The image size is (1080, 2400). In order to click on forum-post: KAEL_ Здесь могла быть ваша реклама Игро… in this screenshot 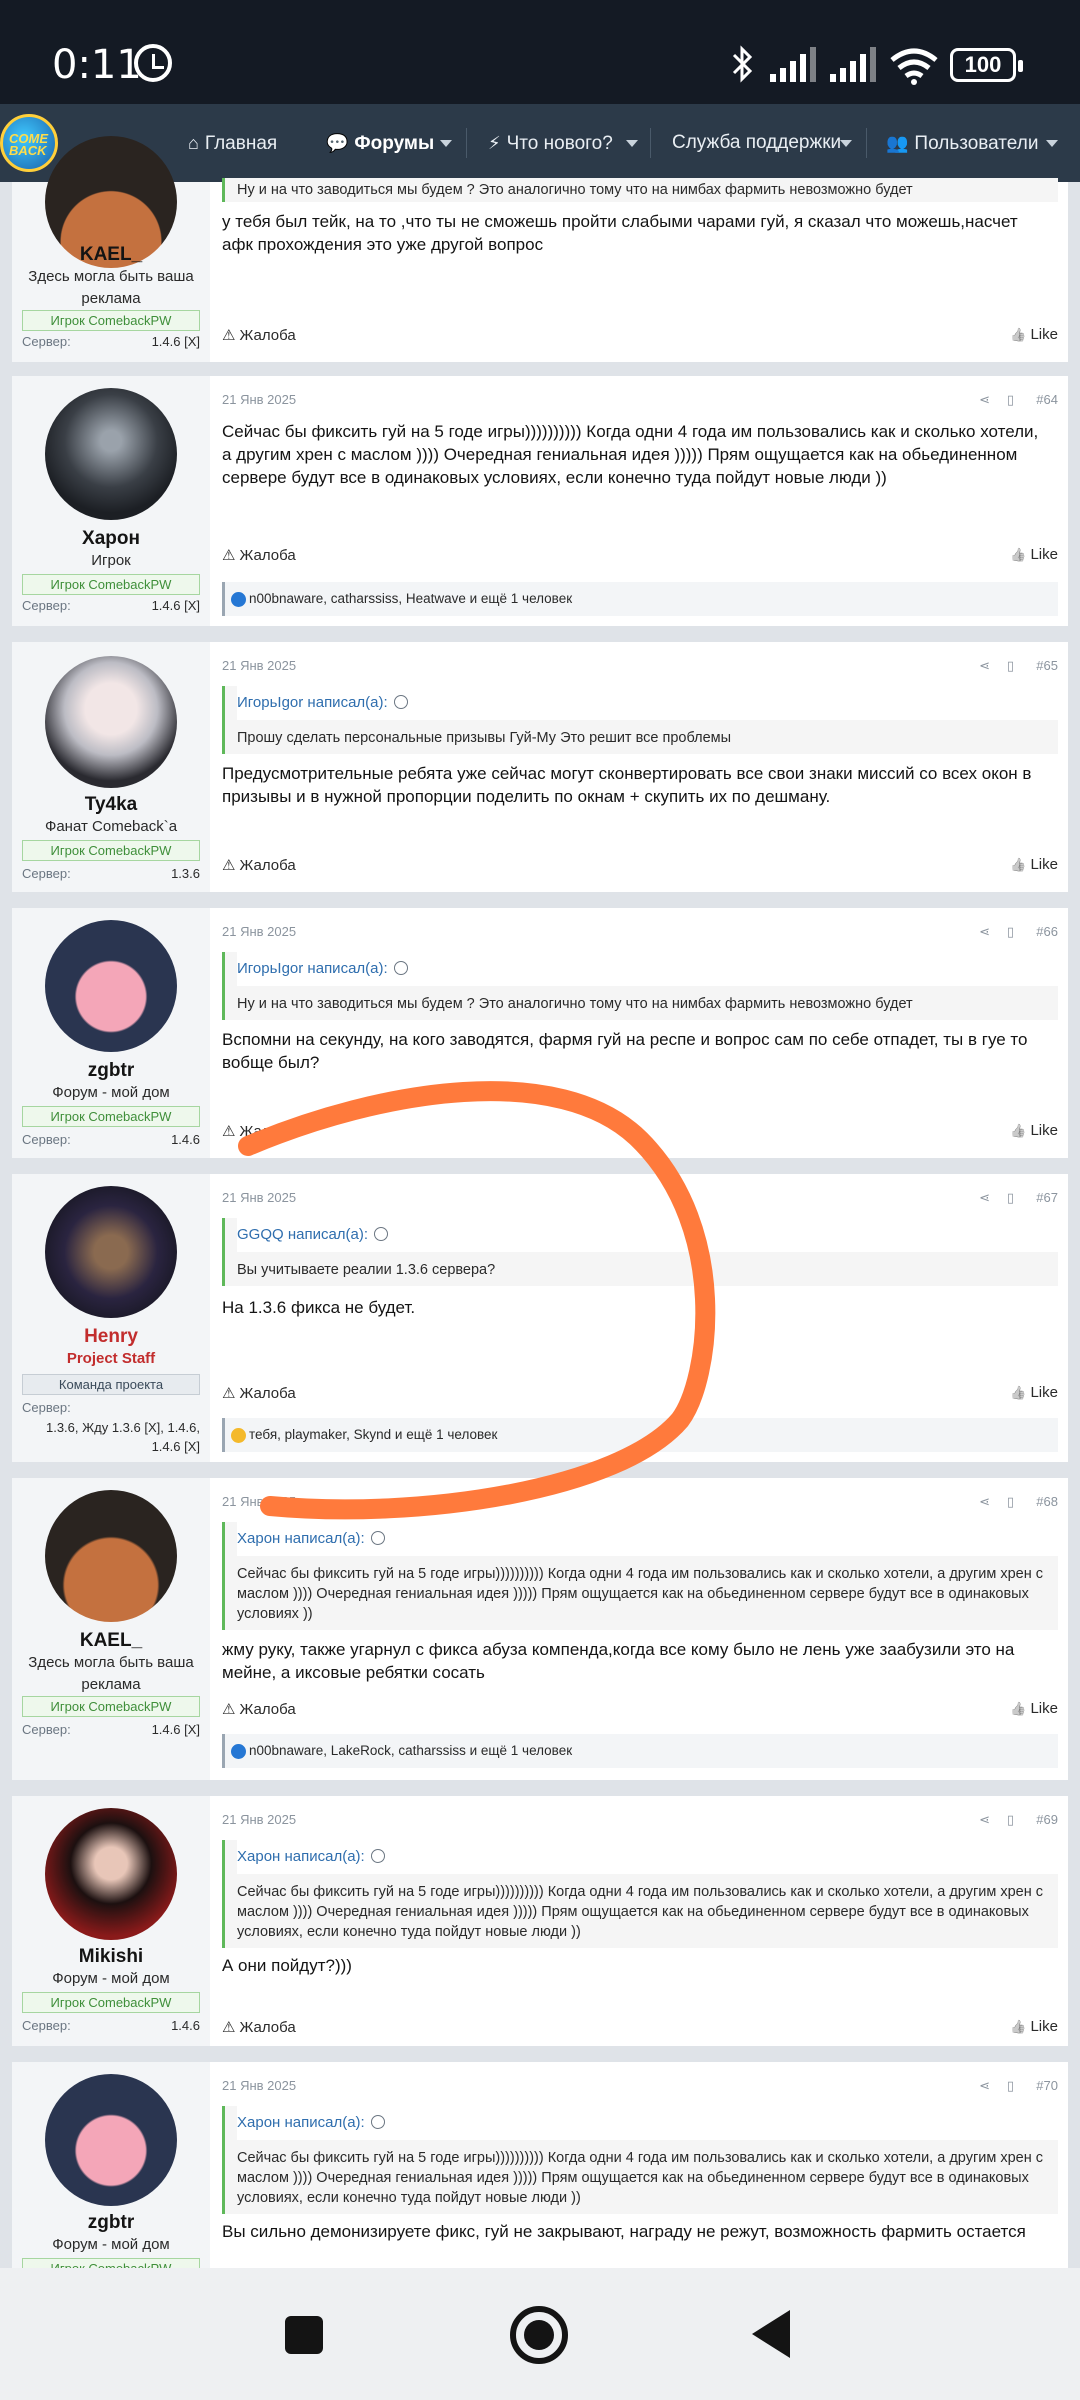, I will do `click(540, 249)`.